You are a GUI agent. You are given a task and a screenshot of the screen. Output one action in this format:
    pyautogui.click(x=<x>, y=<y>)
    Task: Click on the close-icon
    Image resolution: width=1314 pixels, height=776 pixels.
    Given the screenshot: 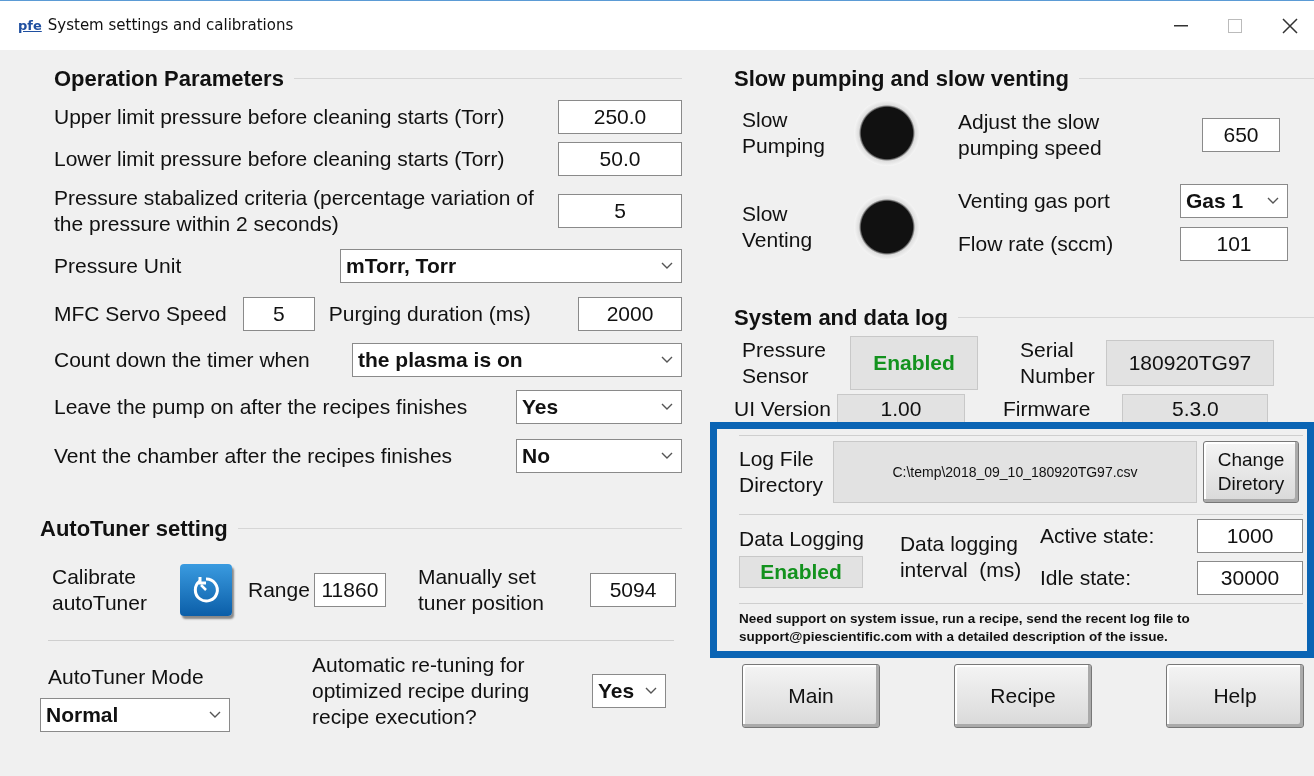 What is the action you would take?
    pyautogui.click(x=1290, y=25)
    